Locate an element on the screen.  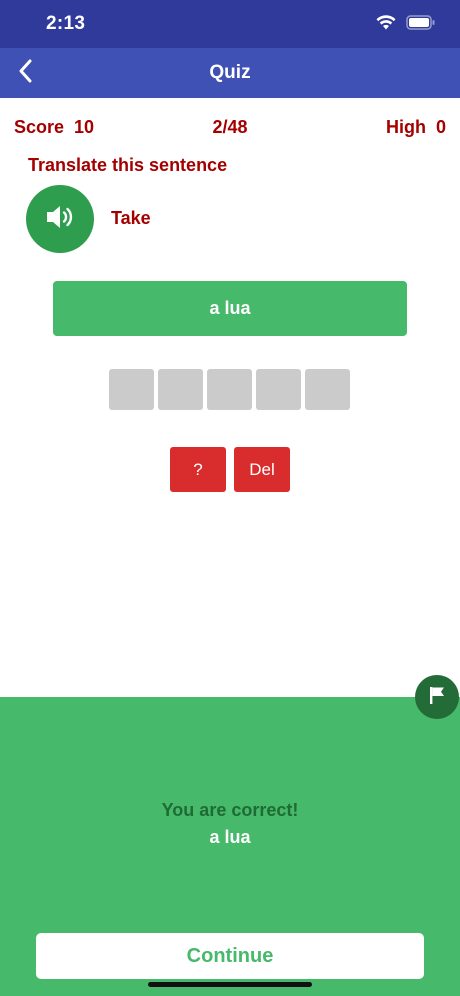
speaker-button is located at coordinates (60, 219).